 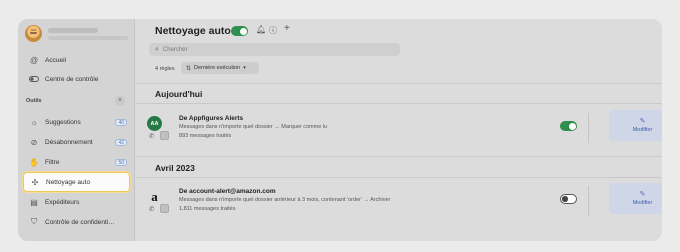 I want to click on sidebar-item-control-center: Centre de contrôle, so click(x=76, y=79).